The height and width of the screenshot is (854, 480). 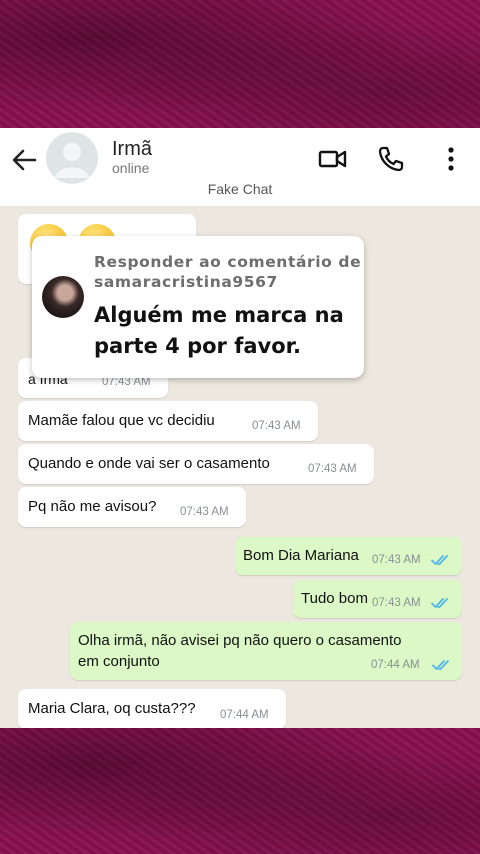 What do you see at coordinates (219, 330) in the screenshot?
I see `comment-text: Alguém me marca na parte 4 por favor.` at bounding box center [219, 330].